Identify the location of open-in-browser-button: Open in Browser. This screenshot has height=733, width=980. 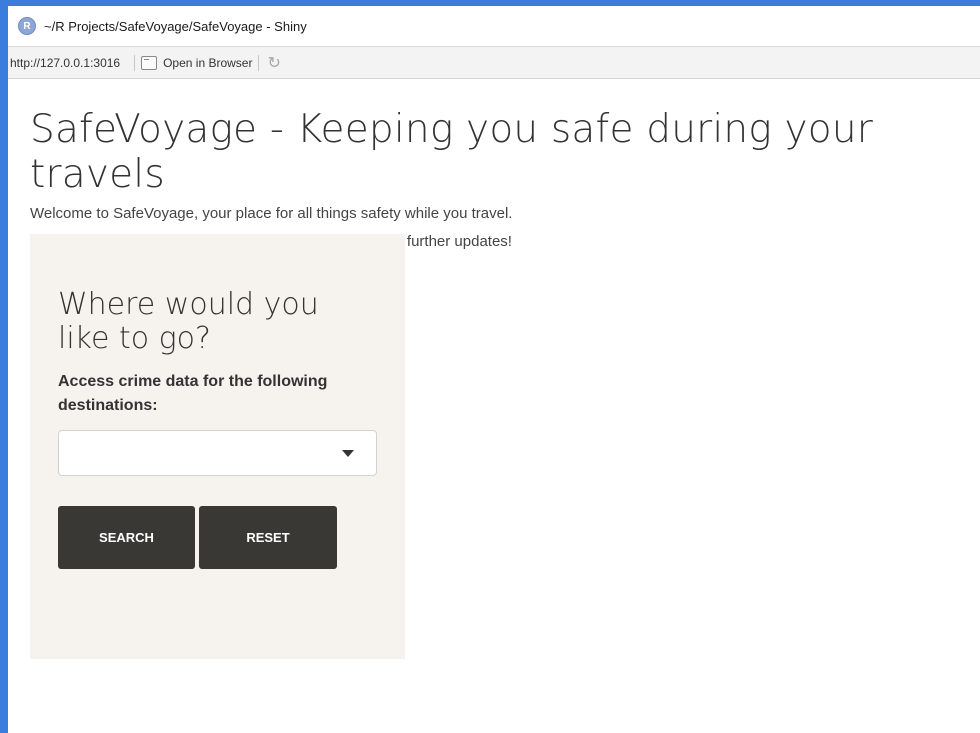
(197, 62).